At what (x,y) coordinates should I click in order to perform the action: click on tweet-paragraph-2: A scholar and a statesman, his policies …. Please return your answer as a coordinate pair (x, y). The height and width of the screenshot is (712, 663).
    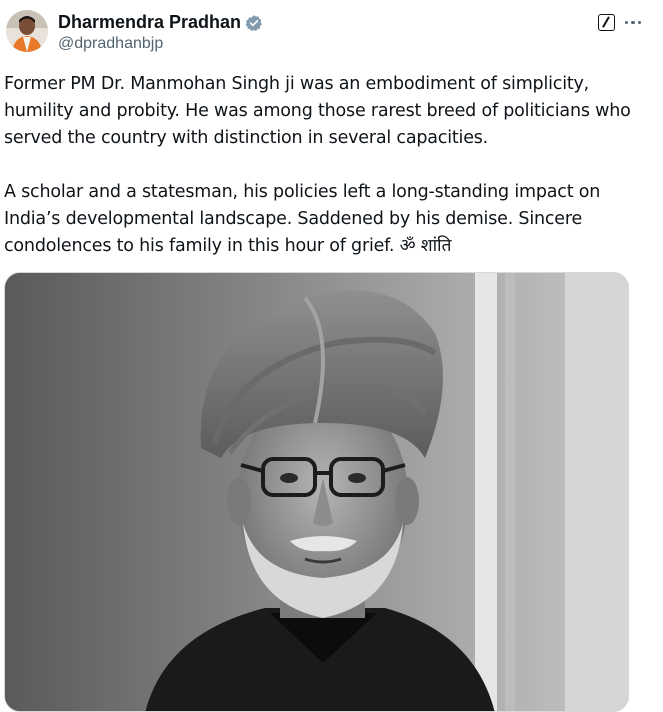
    Looking at the image, I should click on (302, 219).